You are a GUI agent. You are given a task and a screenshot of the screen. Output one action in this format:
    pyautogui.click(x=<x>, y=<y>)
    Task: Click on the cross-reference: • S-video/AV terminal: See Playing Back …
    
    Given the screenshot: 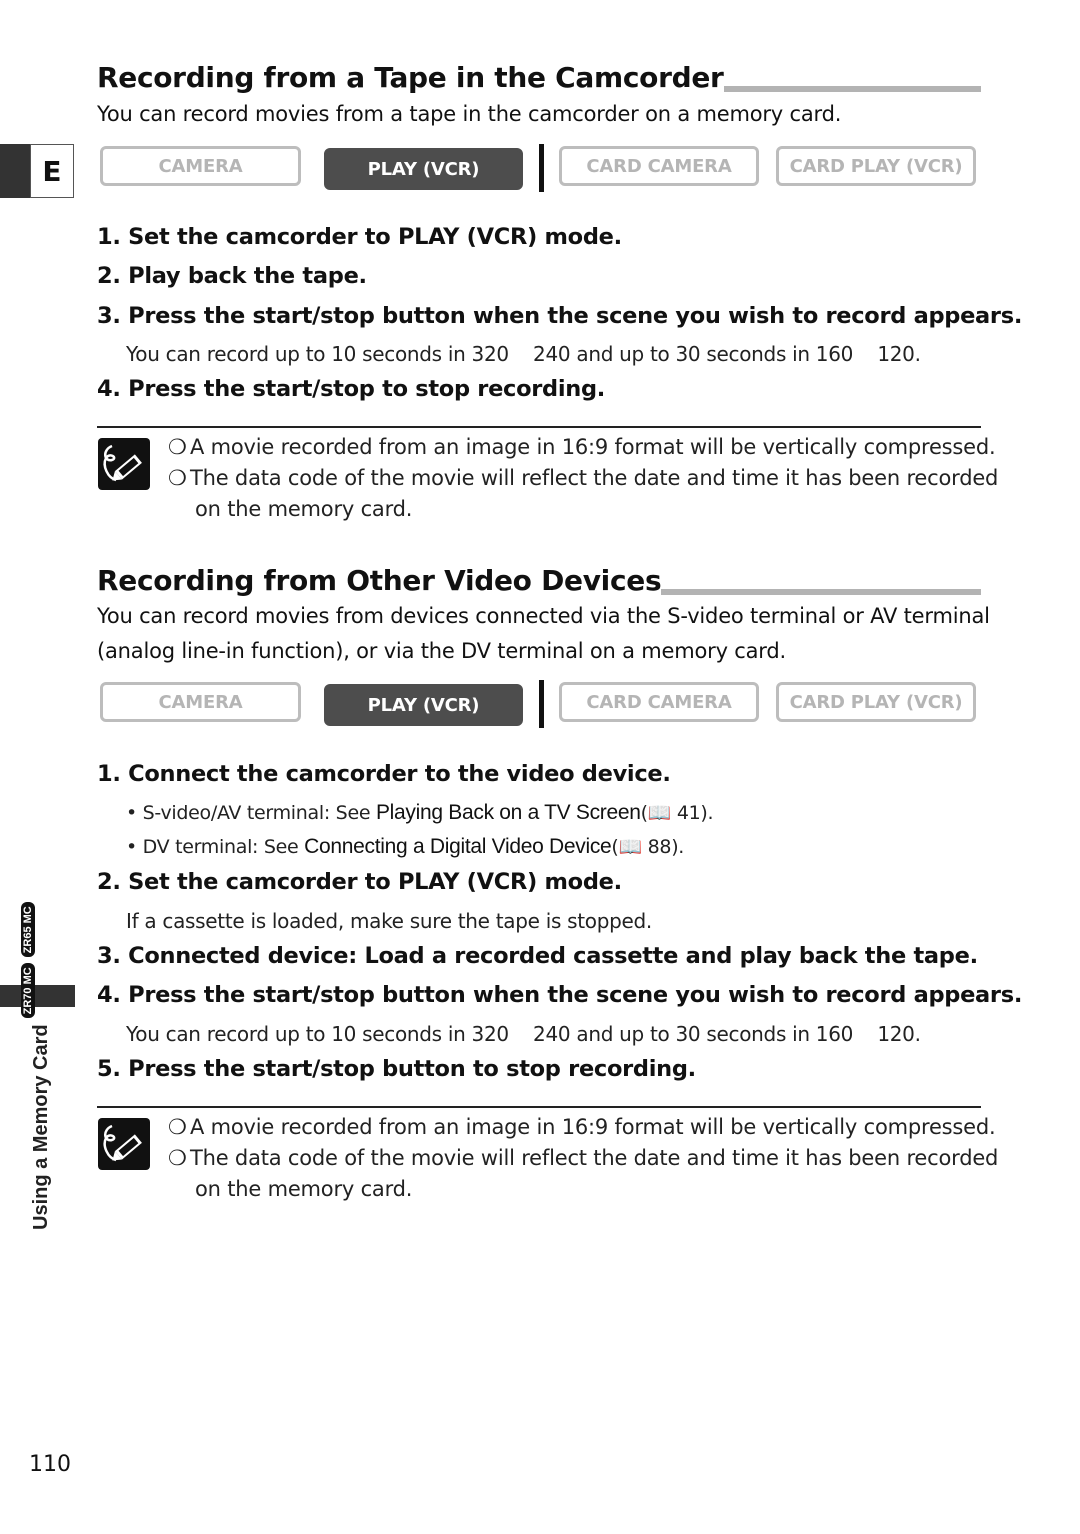 What is the action you would take?
    pyautogui.click(x=420, y=812)
    